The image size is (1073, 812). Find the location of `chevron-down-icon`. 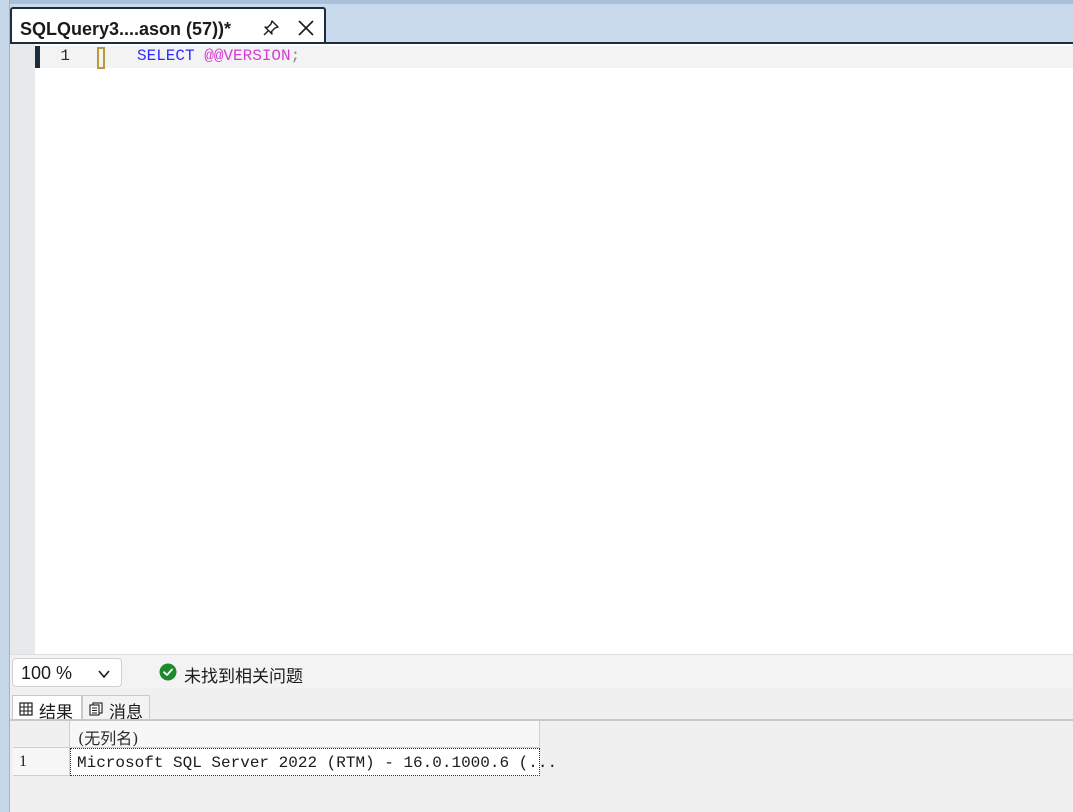

chevron-down-icon is located at coordinates (104, 674).